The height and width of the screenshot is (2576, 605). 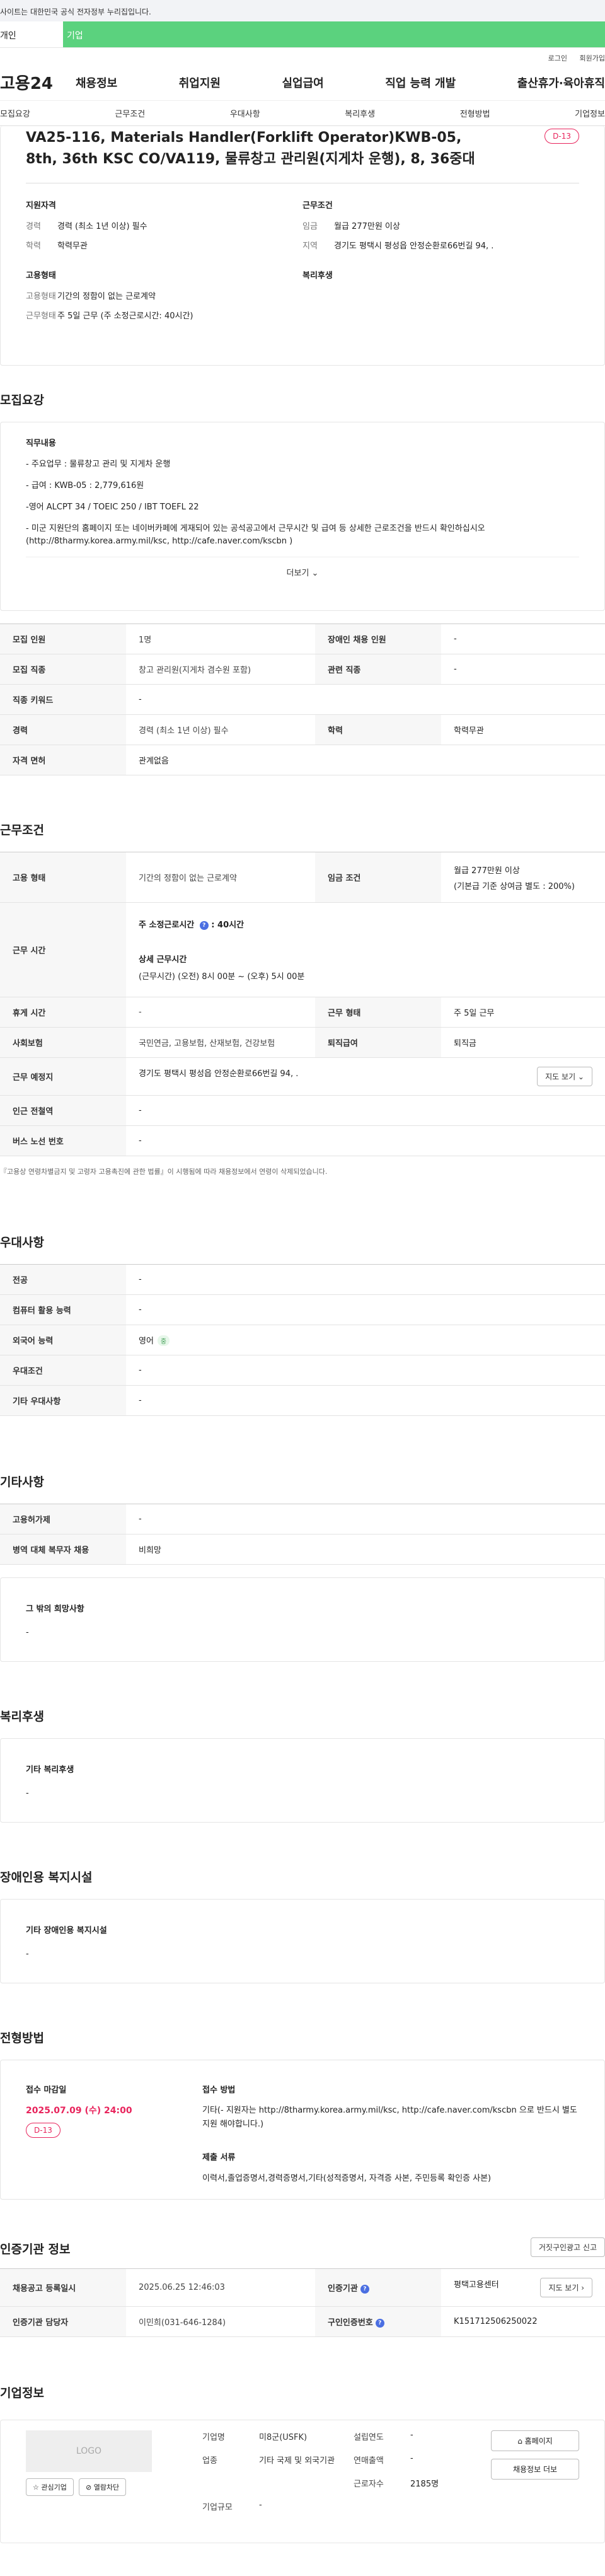 What do you see at coordinates (302, 2559) in the screenshot?
I see `page-bottom-spacer` at bounding box center [302, 2559].